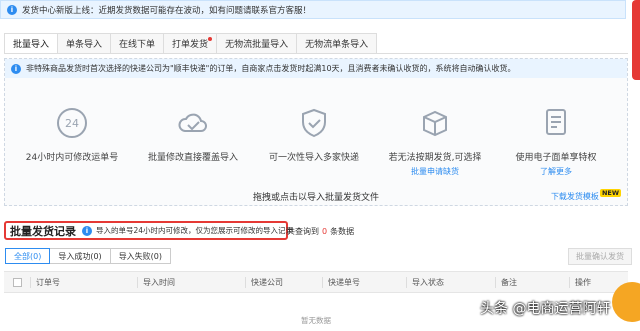  What do you see at coordinates (313, 9) in the screenshot?
I see `notice-bar: i 发货中心新版上线：近期发货数据可能存在波动，如有问题请联系官方客服！` at bounding box center [313, 9].